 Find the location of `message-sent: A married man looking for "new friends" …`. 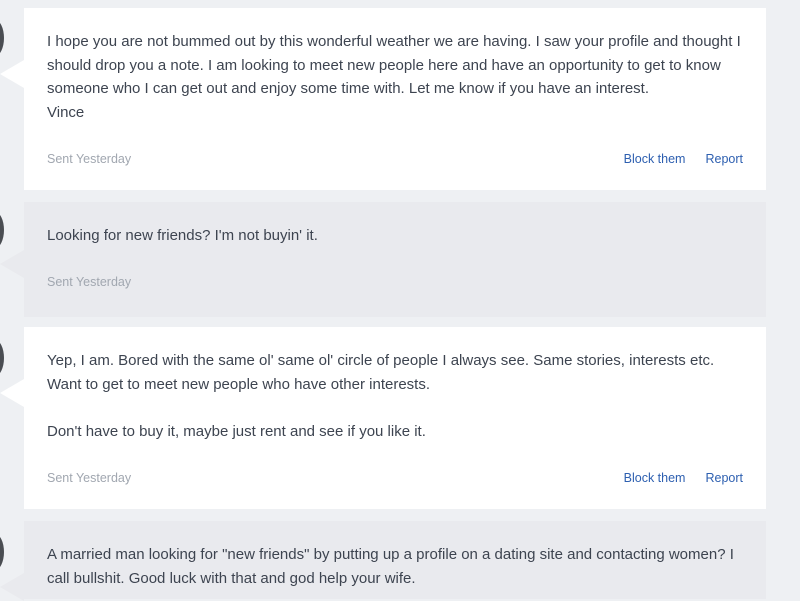

message-sent: A married man looking for "new friends" … is located at coordinates (383, 561).